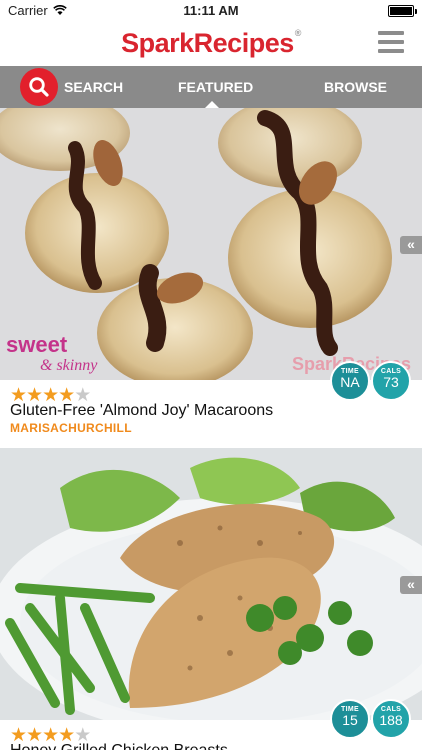  I want to click on recipe-author: MARISACHURCHILL, so click(71, 428).